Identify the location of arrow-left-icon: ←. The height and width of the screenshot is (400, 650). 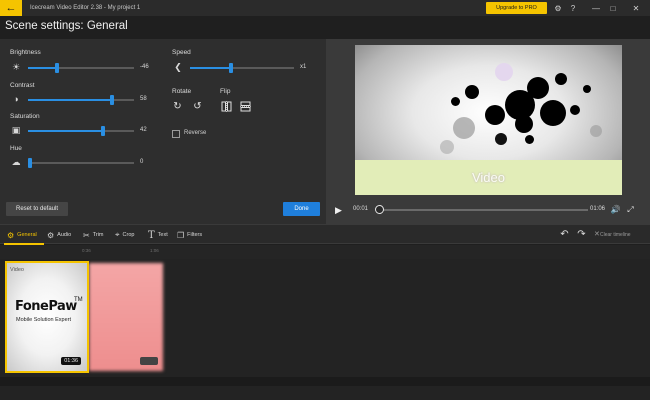
(11, 8).